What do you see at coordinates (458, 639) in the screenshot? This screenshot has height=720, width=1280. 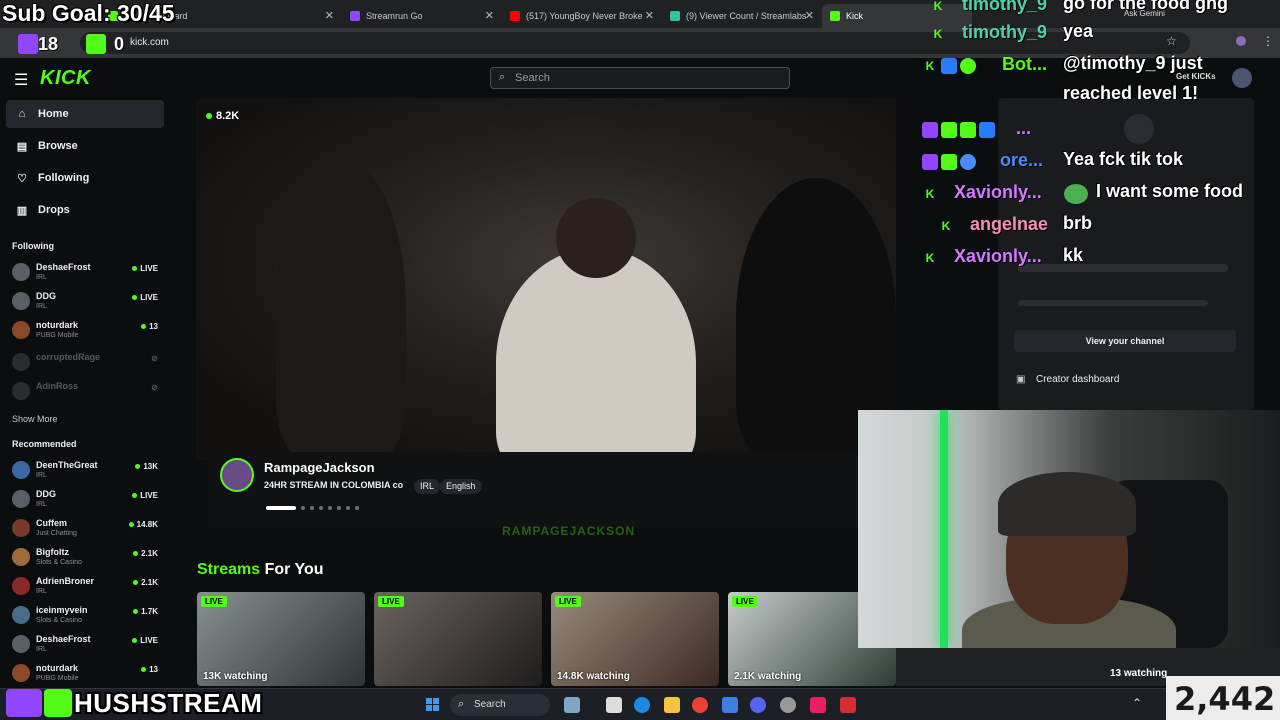 I see `stream-card: LIVE` at bounding box center [458, 639].